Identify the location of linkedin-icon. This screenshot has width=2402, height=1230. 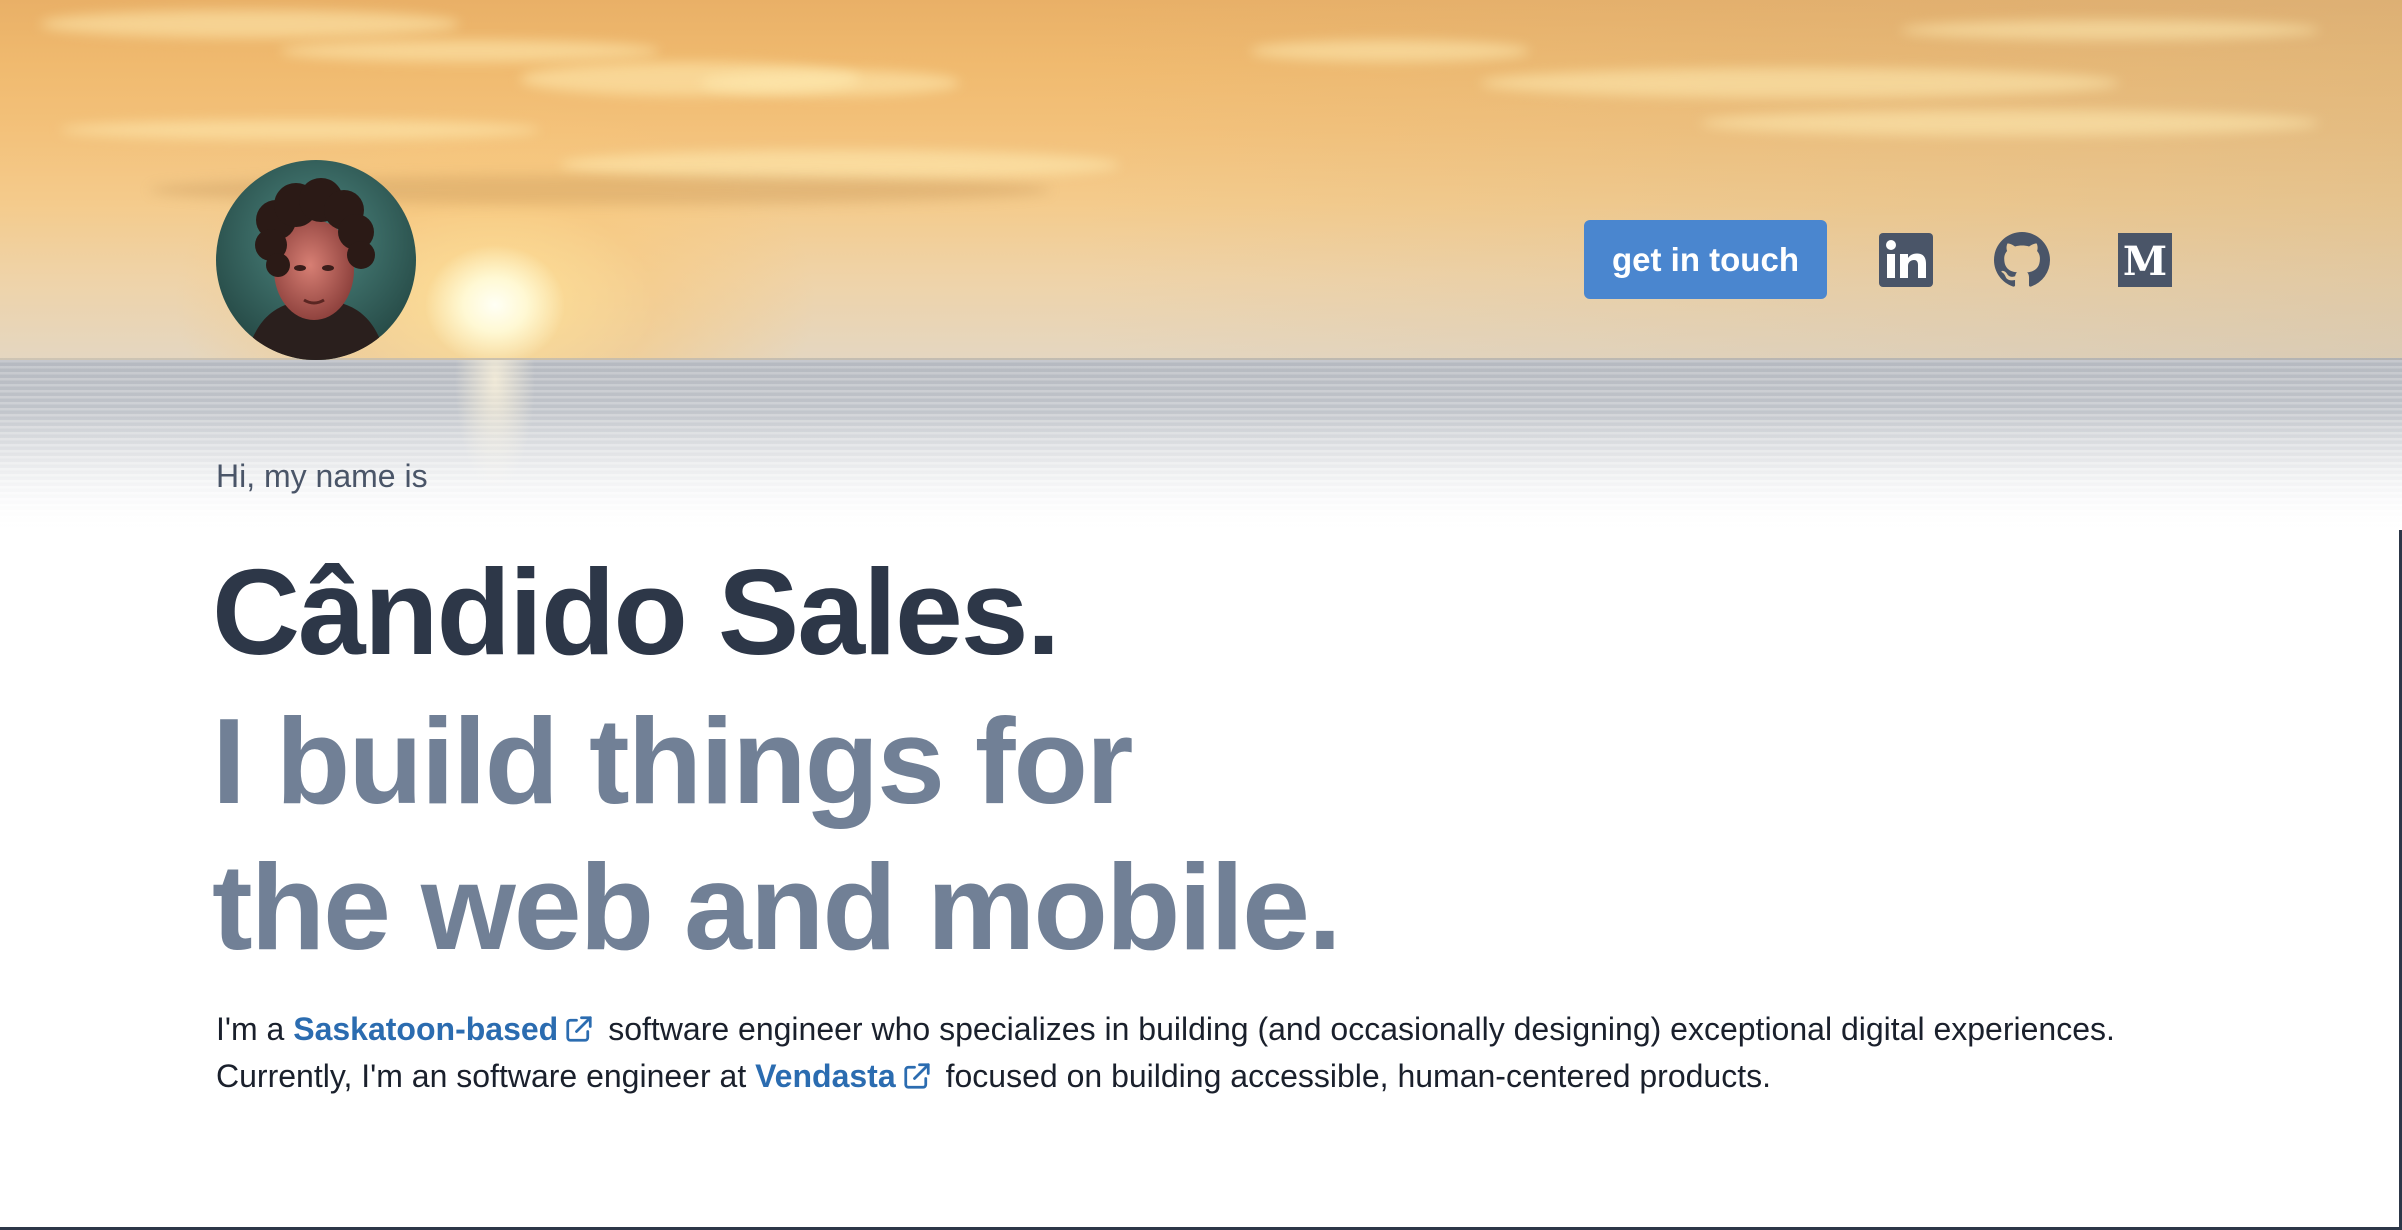
(1906, 260).